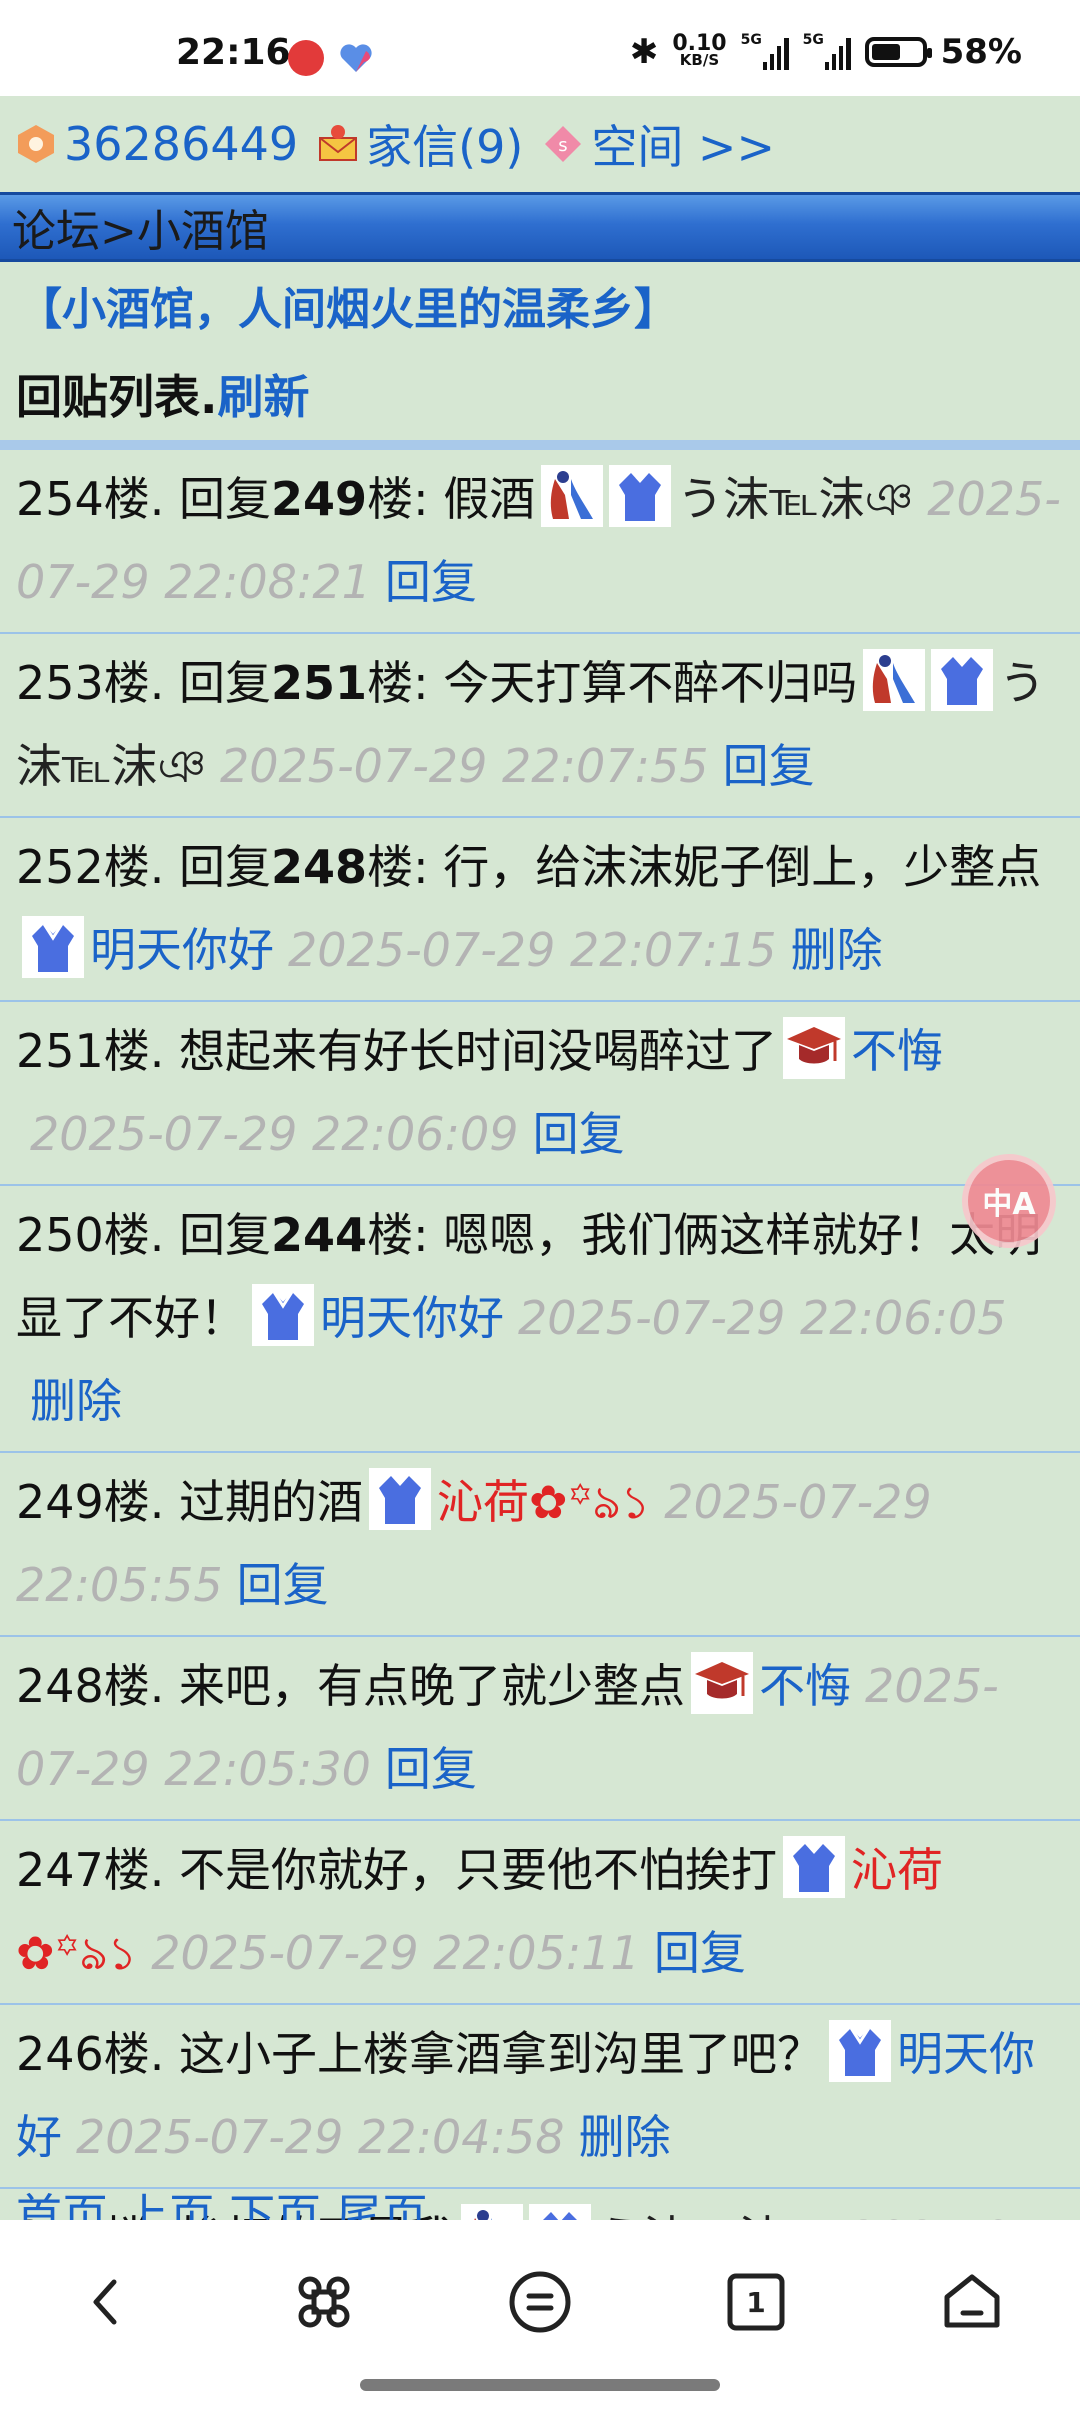 This screenshot has width=1080, height=2412. I want to click on net-speed-value: 0.10, so click(699, 43).